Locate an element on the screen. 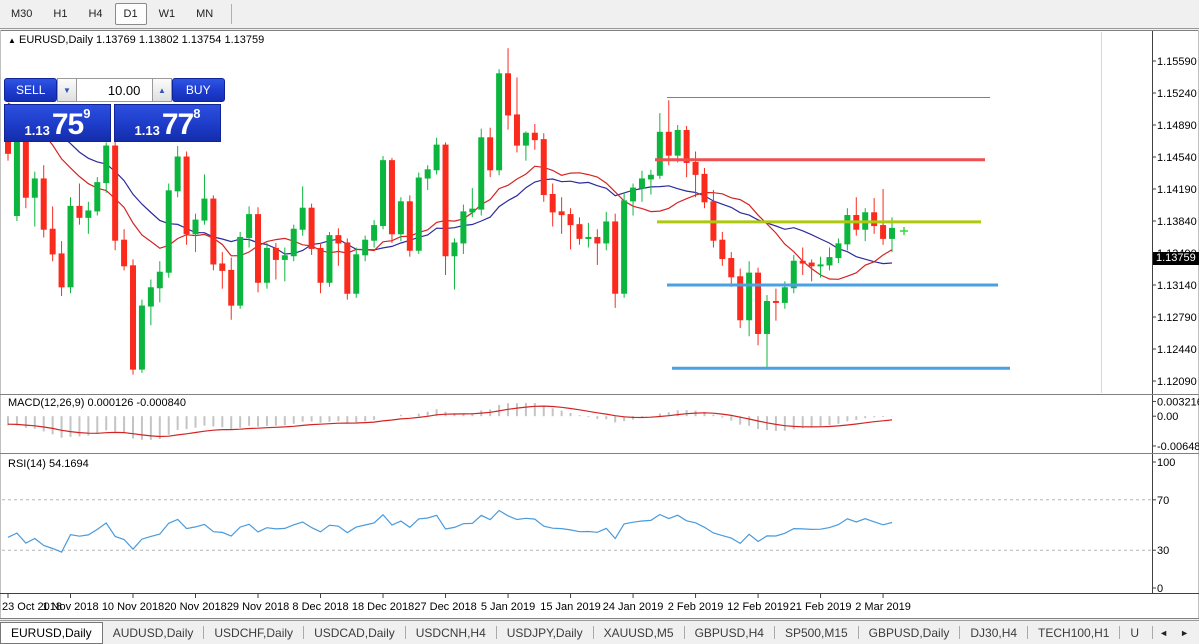  rsi-tick-label: 70 is located at coordinates (1163, 501).